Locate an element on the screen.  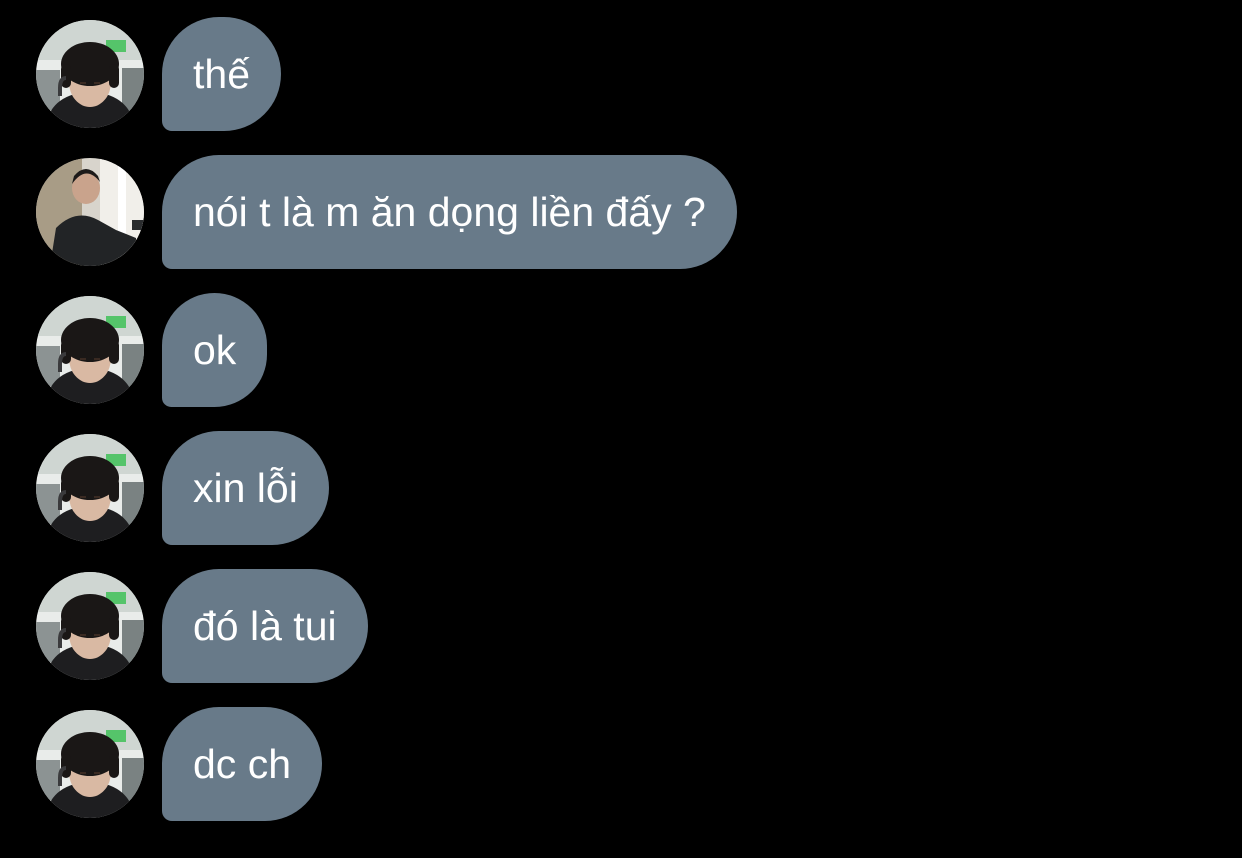
avatar-user-b is located at coordinates (90, 212).